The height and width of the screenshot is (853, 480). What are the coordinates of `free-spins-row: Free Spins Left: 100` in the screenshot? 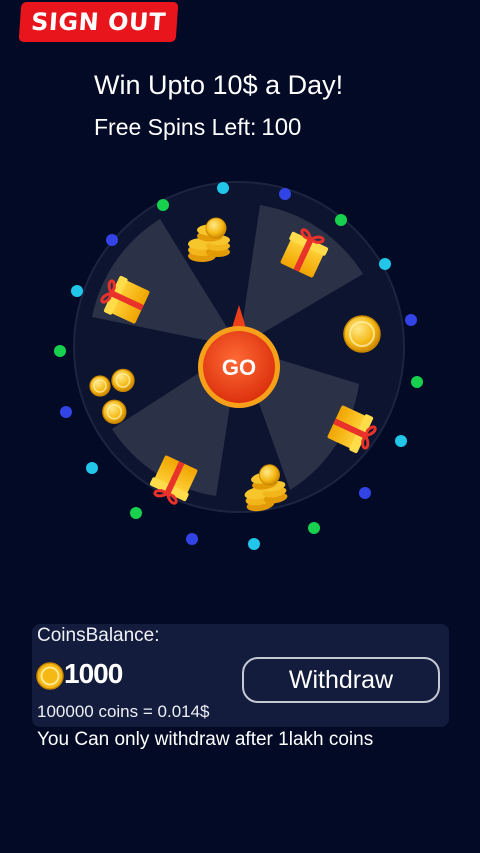 It's located at (197, 128).